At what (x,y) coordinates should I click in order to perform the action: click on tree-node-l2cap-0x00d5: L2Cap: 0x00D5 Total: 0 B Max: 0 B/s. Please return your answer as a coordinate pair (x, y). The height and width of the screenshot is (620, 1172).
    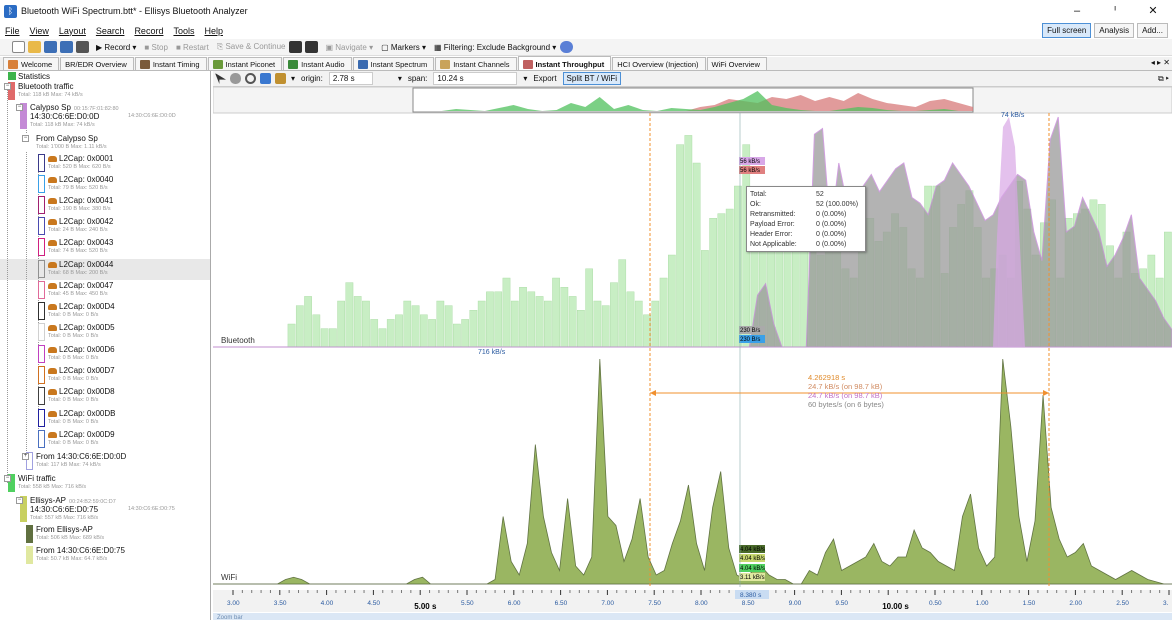
    Looking at the image, I should click on (76, 331).